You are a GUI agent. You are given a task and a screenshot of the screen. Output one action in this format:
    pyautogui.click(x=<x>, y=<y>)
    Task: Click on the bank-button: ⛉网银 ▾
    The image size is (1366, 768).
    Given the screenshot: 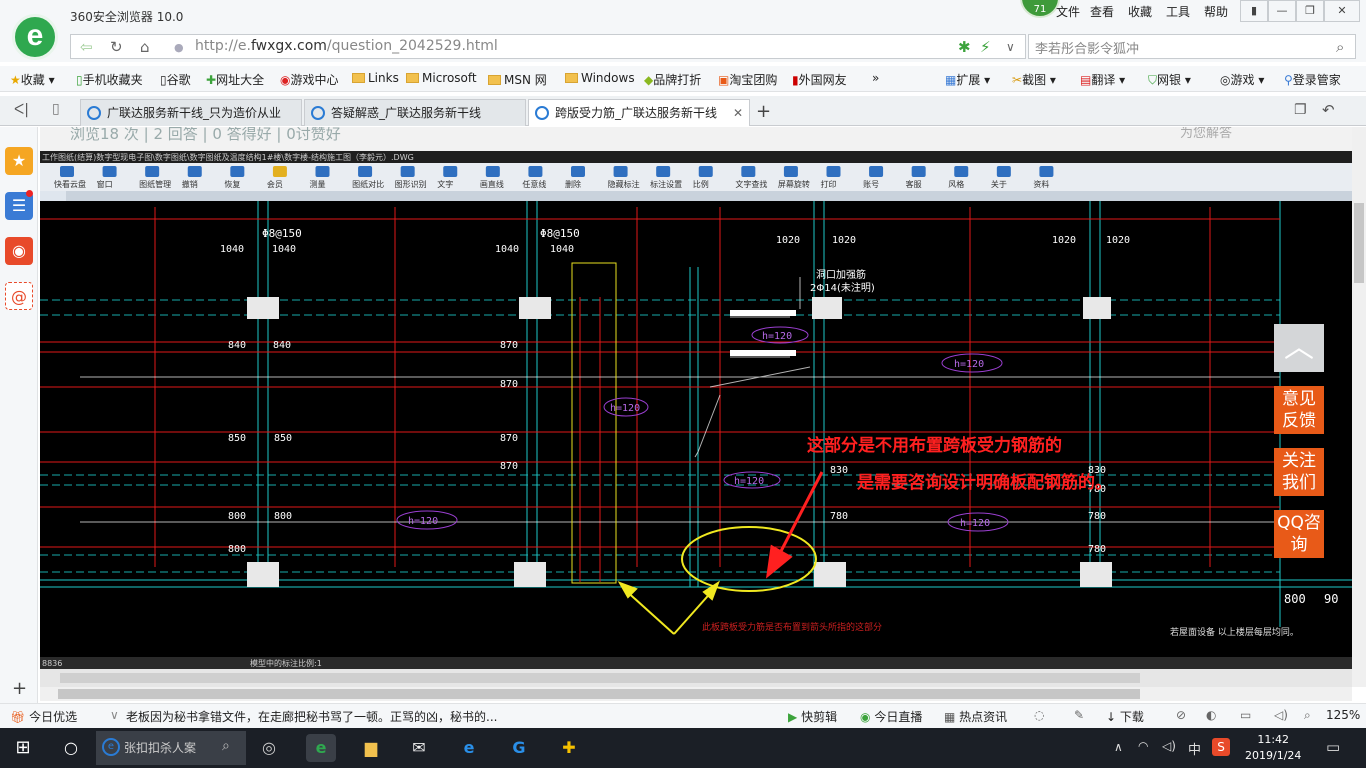 What is the action you would take?
    pyautogui.click(x=1169, y=79)
    